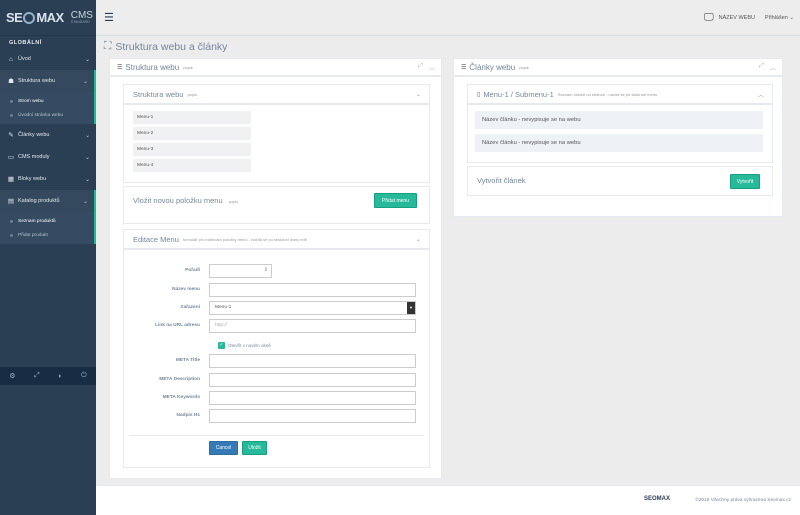 The height and width of the screenshot is (515, 800). I want to click on user-menu: Přihlášen ⌄, so click(779, 18).